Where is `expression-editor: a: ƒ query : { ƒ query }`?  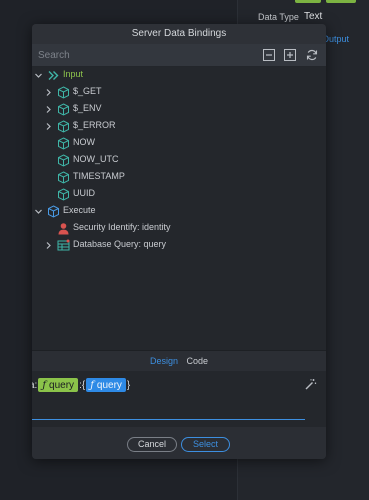
expression-editor: a: ƒ query : { ƒ query } is located at coordinates (179, 399).